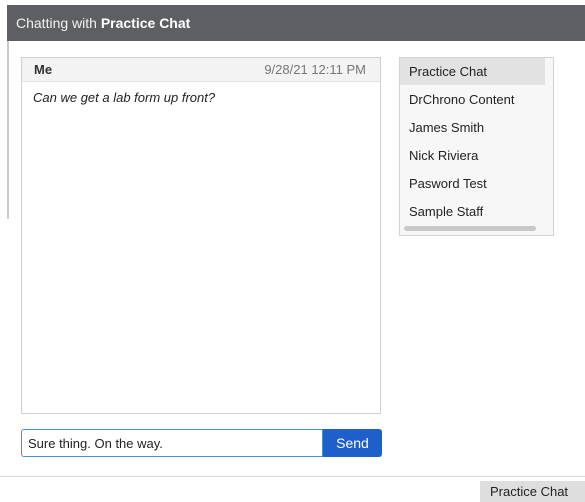 The height and width of the screenshot is (502, 585). I want to click on send-button: Send, so click(352, 443).